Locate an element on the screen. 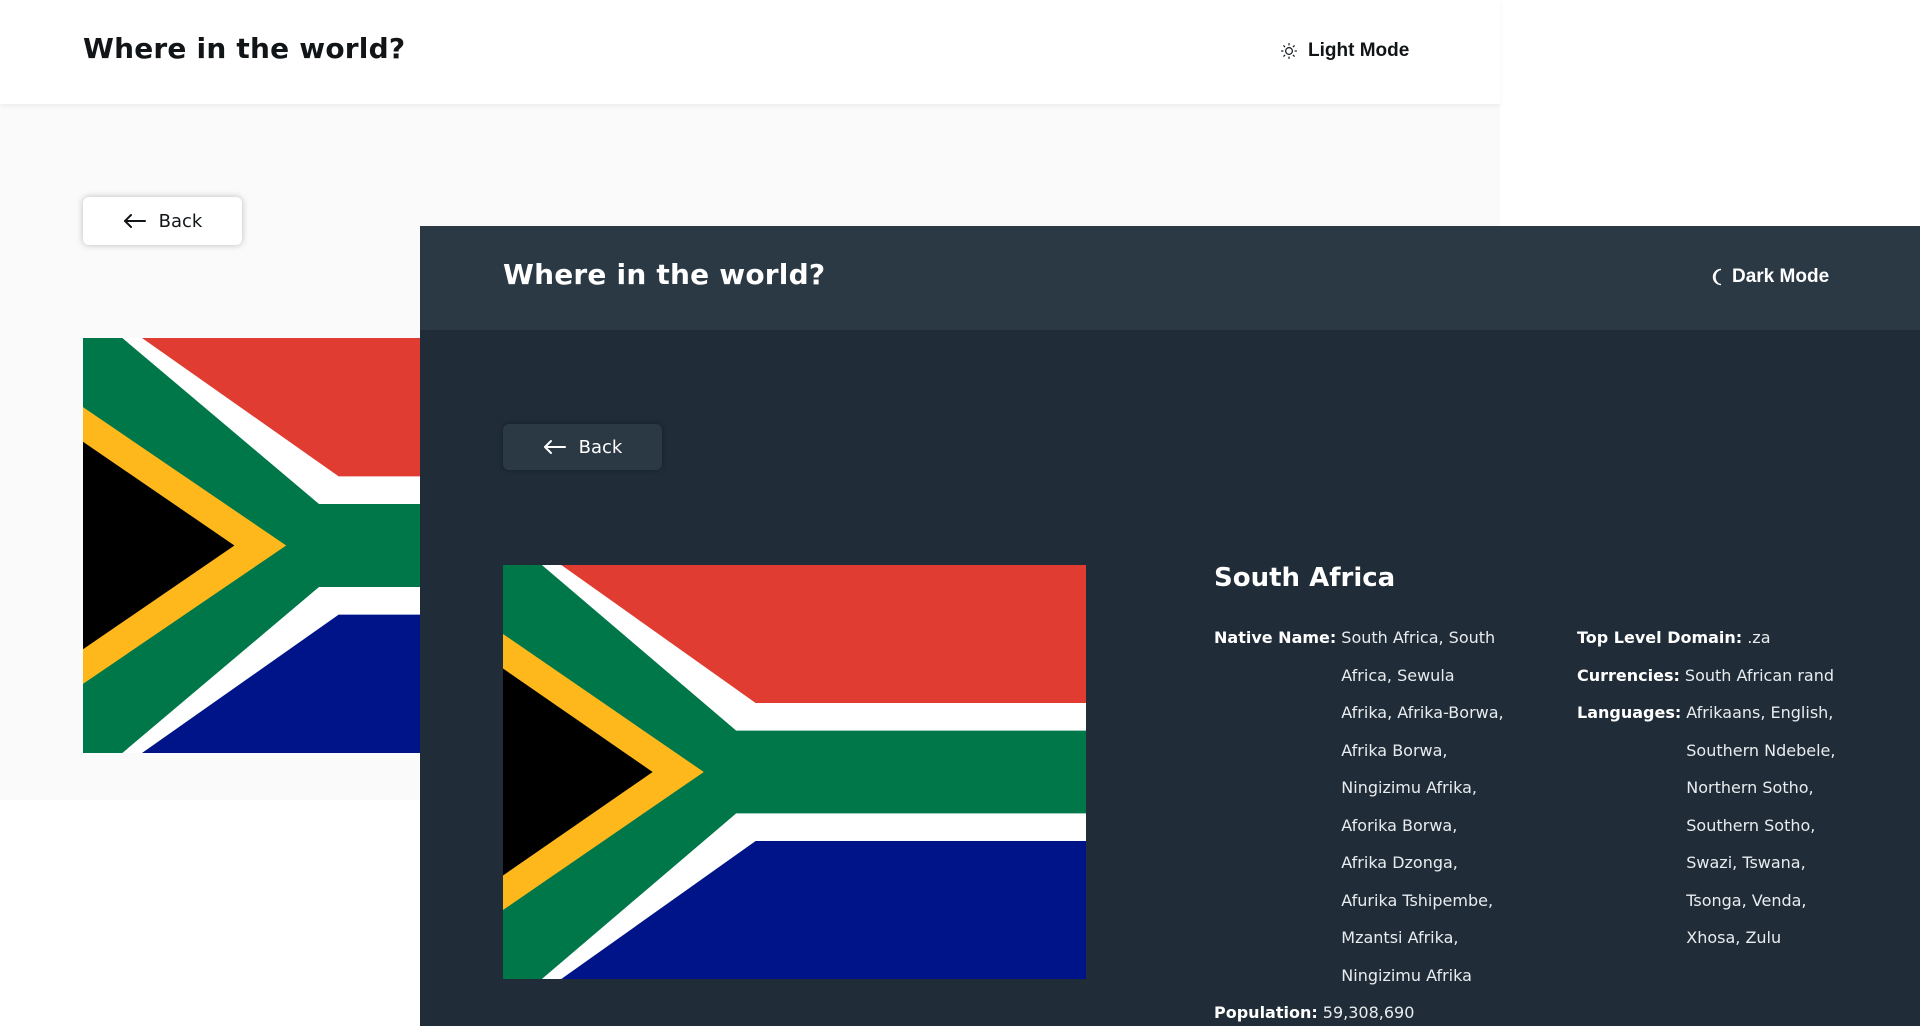 The width and height of the screenshot is (1920, 1026). currencies-value: South African rand is located at coordinates (1759, 675).